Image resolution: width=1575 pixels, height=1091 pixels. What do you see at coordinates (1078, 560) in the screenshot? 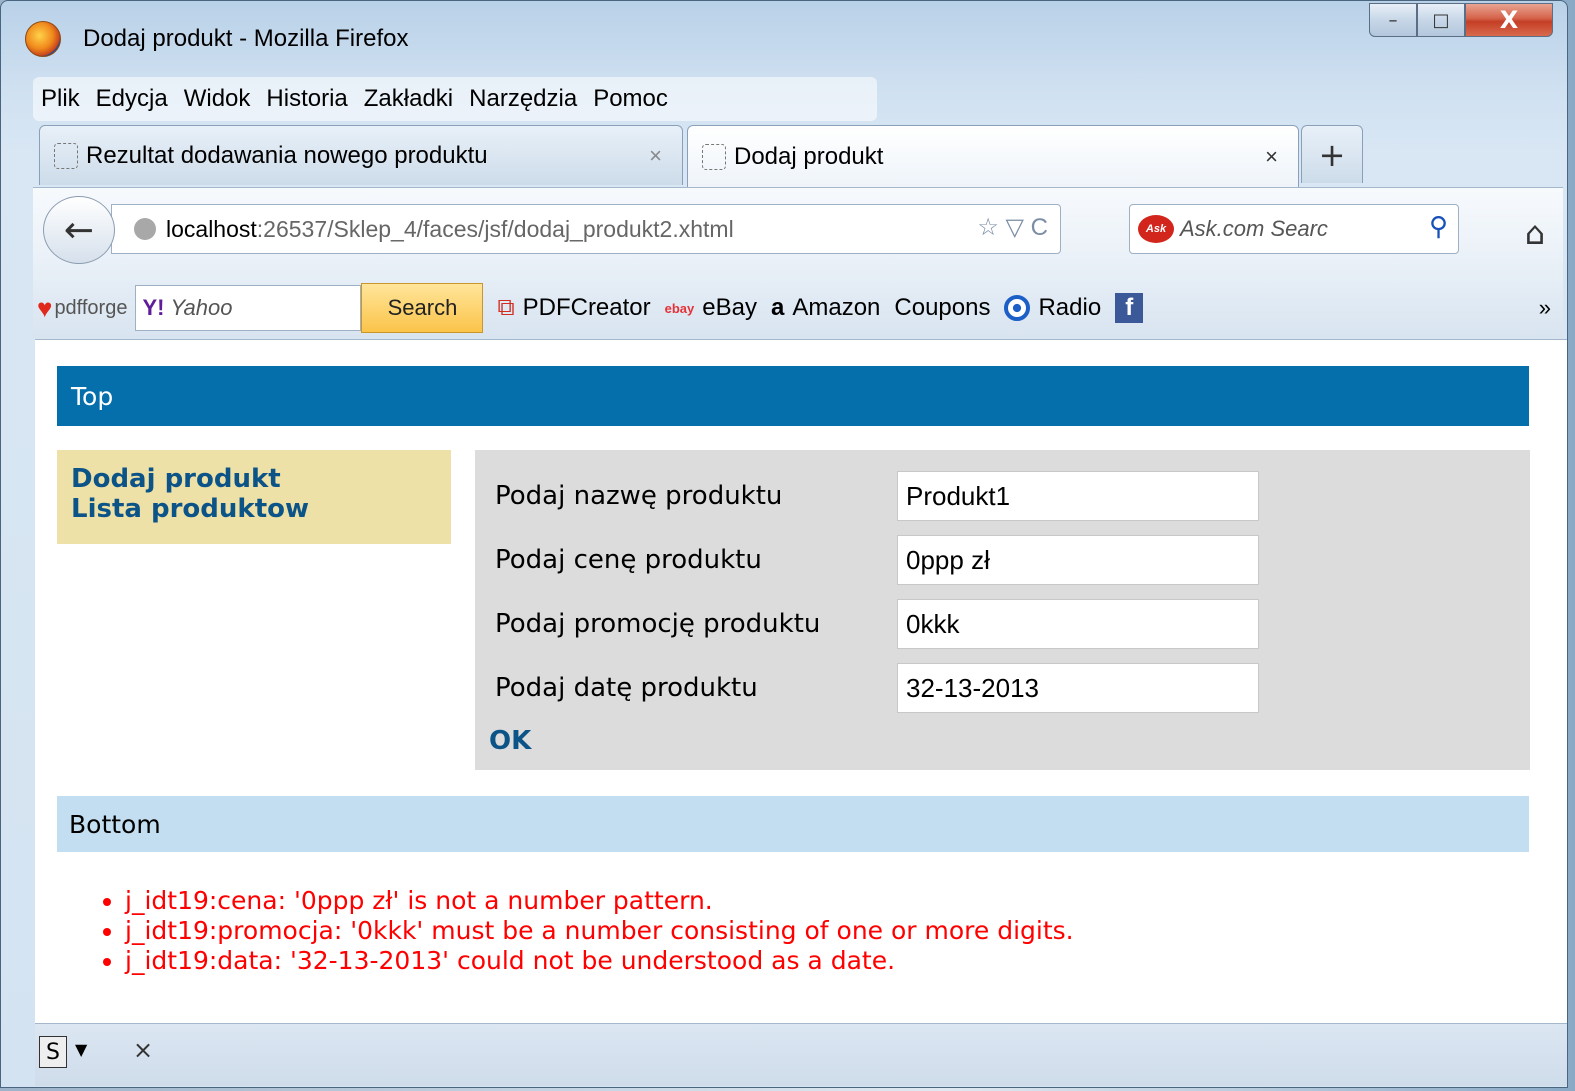
I see `price-field` at bounding box center [1078, 560].